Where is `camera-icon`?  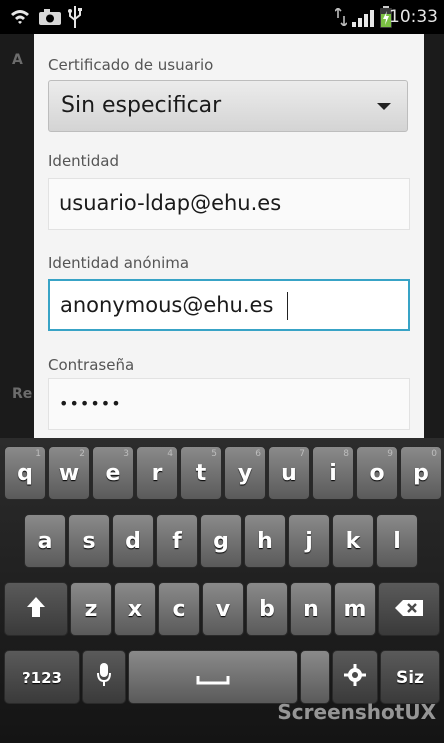
camera-icon is located at coordinates (50, 19).